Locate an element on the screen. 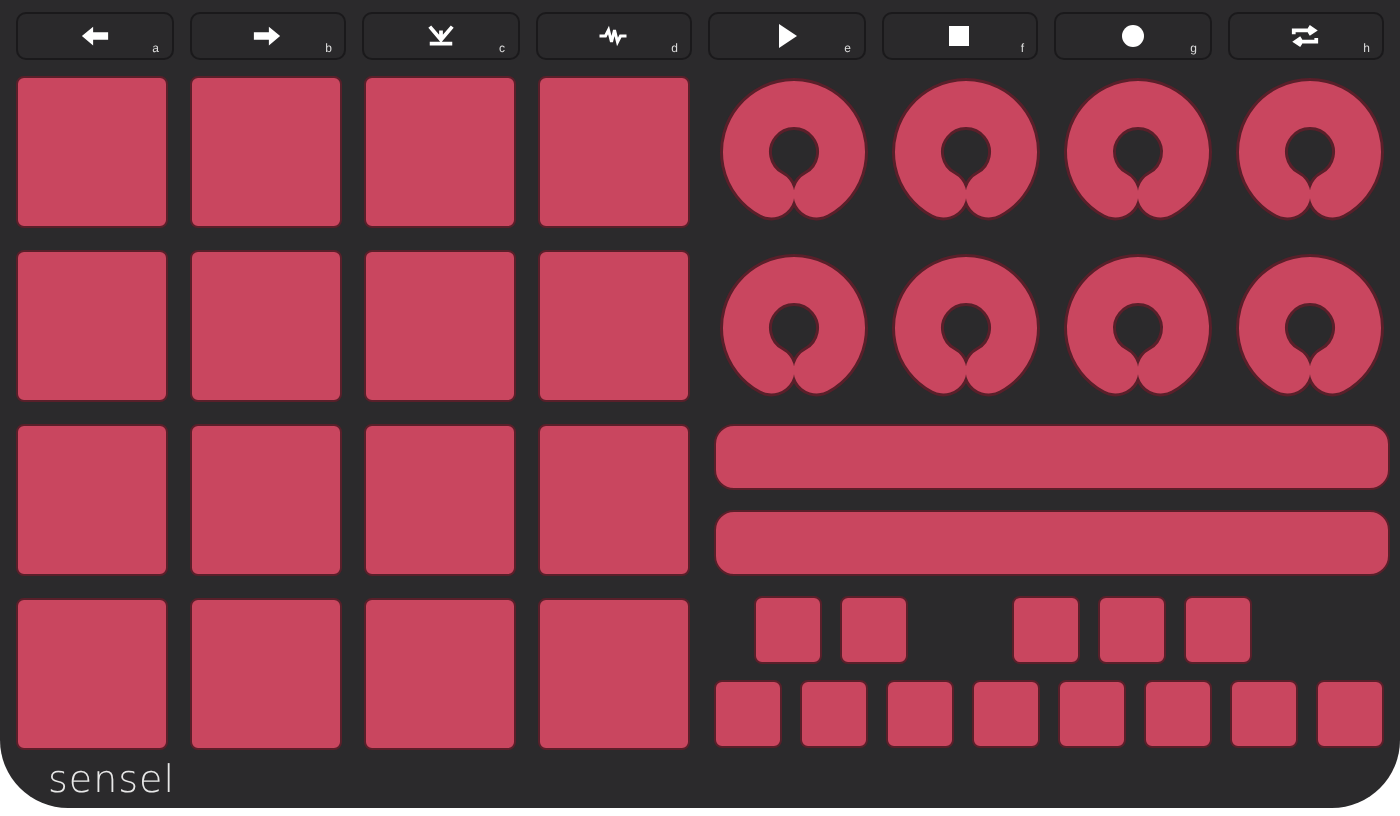 The width and height of the screenshot is (1400, 816). stop-icon is located at coordinates (959, 36).